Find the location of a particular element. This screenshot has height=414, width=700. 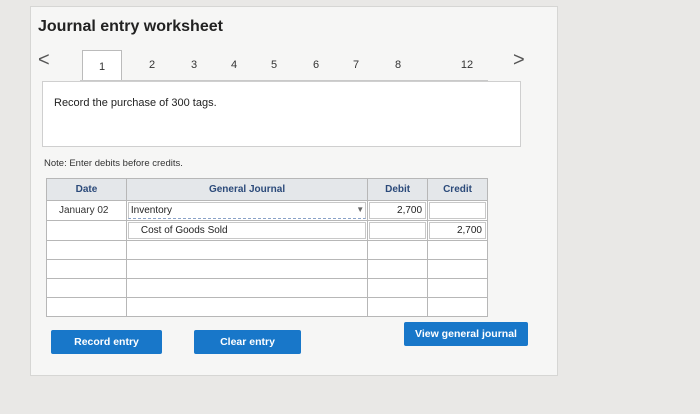

account-select: Cost of Goods Sold is located at coordinates (247, 230).